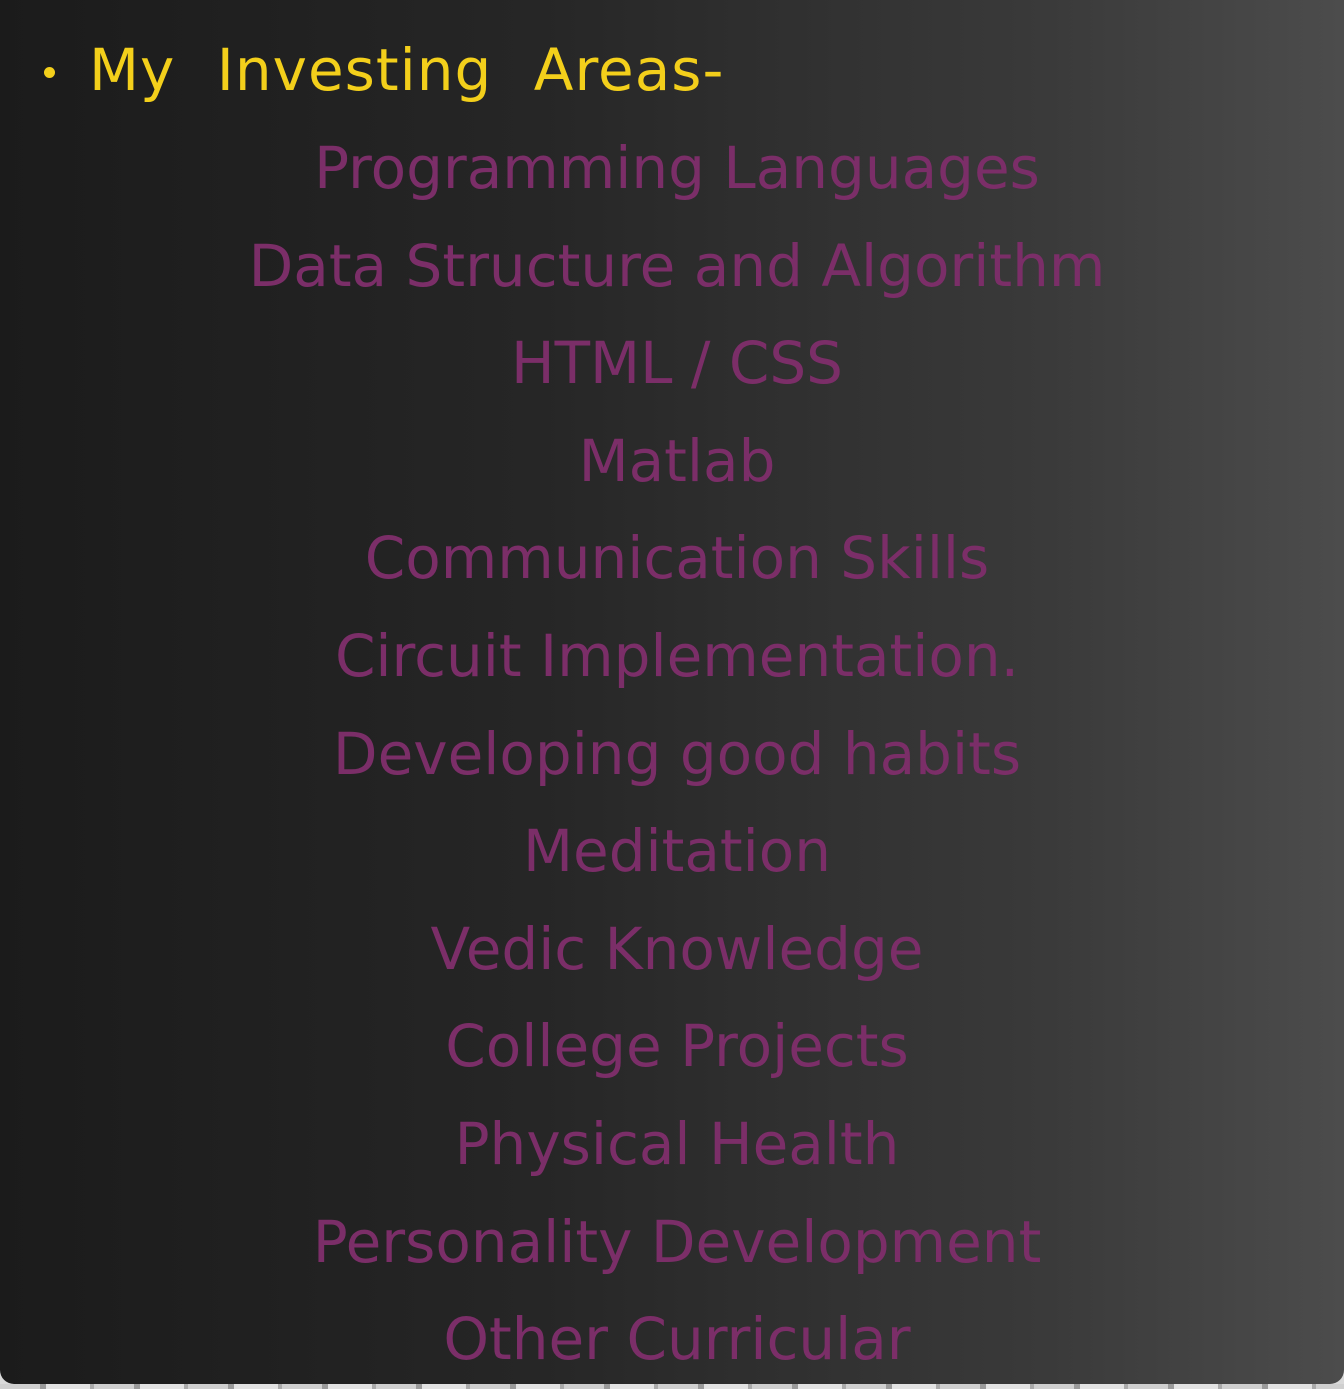 The width and height of the screenshot is (1344, 1389). I want to click on list-item: Matlab, so click(677, 460).